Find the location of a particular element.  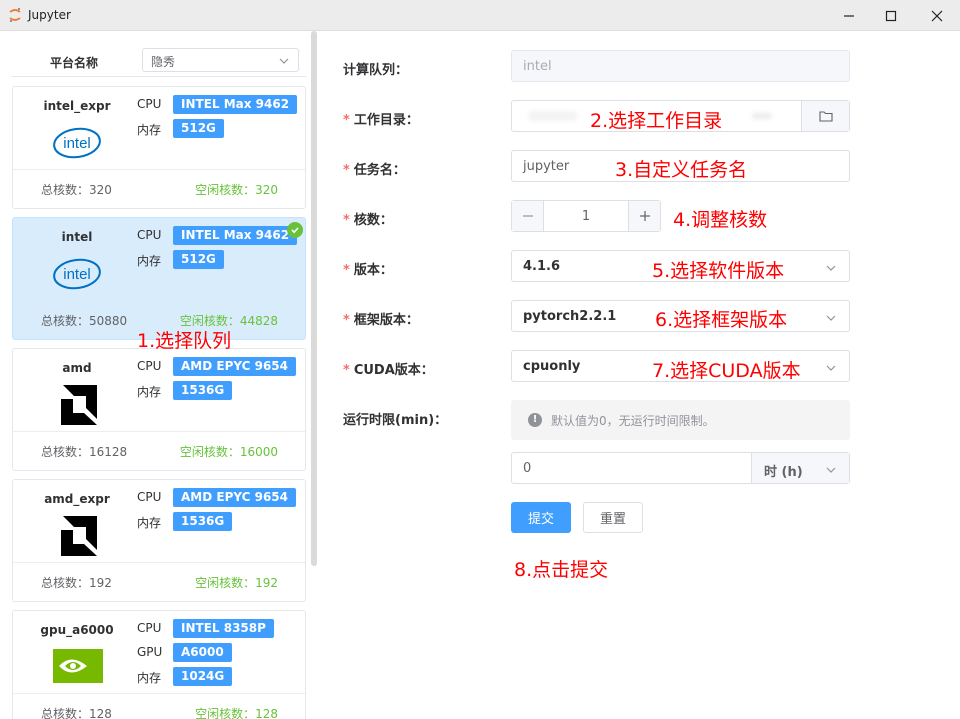

close-icon is located at coordinates (937, 15).